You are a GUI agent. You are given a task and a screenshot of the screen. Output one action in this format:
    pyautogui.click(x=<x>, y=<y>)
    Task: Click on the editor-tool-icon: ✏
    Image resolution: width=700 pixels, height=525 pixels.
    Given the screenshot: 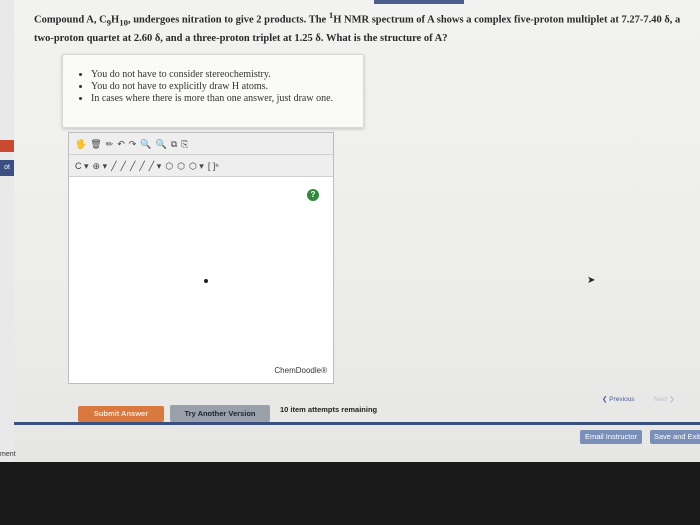 What is the action you would take?
    pyautogui.click(x=110, y=144)
    